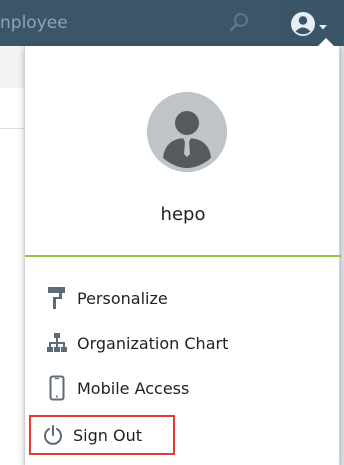  Describe the element at coordinates (323, 27) in the screenshot. I see `chevron-down-icon` at that location.